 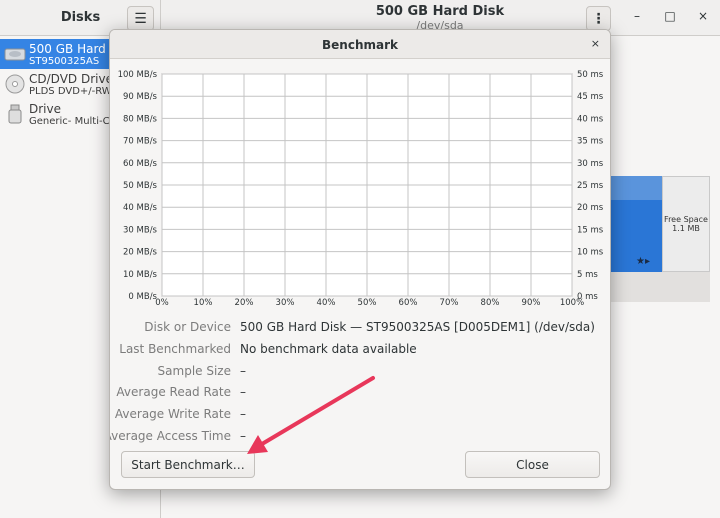 What do you see at coordinates (243, 371) in the screenshot?
I see `sample-size-value: –` at bounding box center [243, 371].